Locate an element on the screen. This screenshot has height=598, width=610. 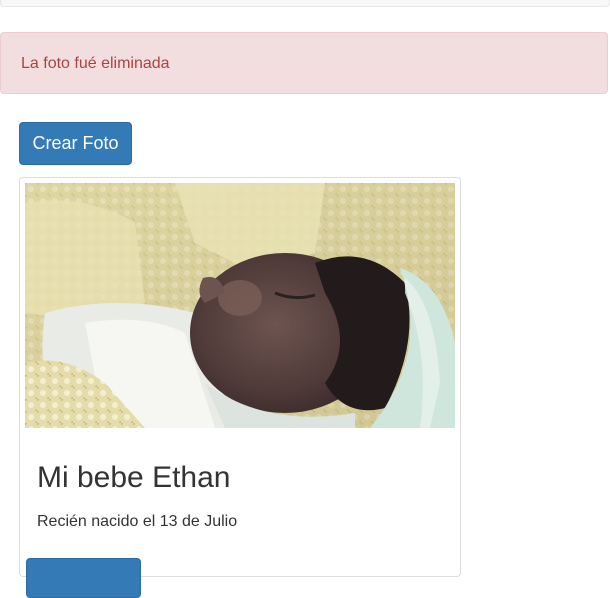
alert-message: La foto fué eliminada is located at coordinates (304, 63).